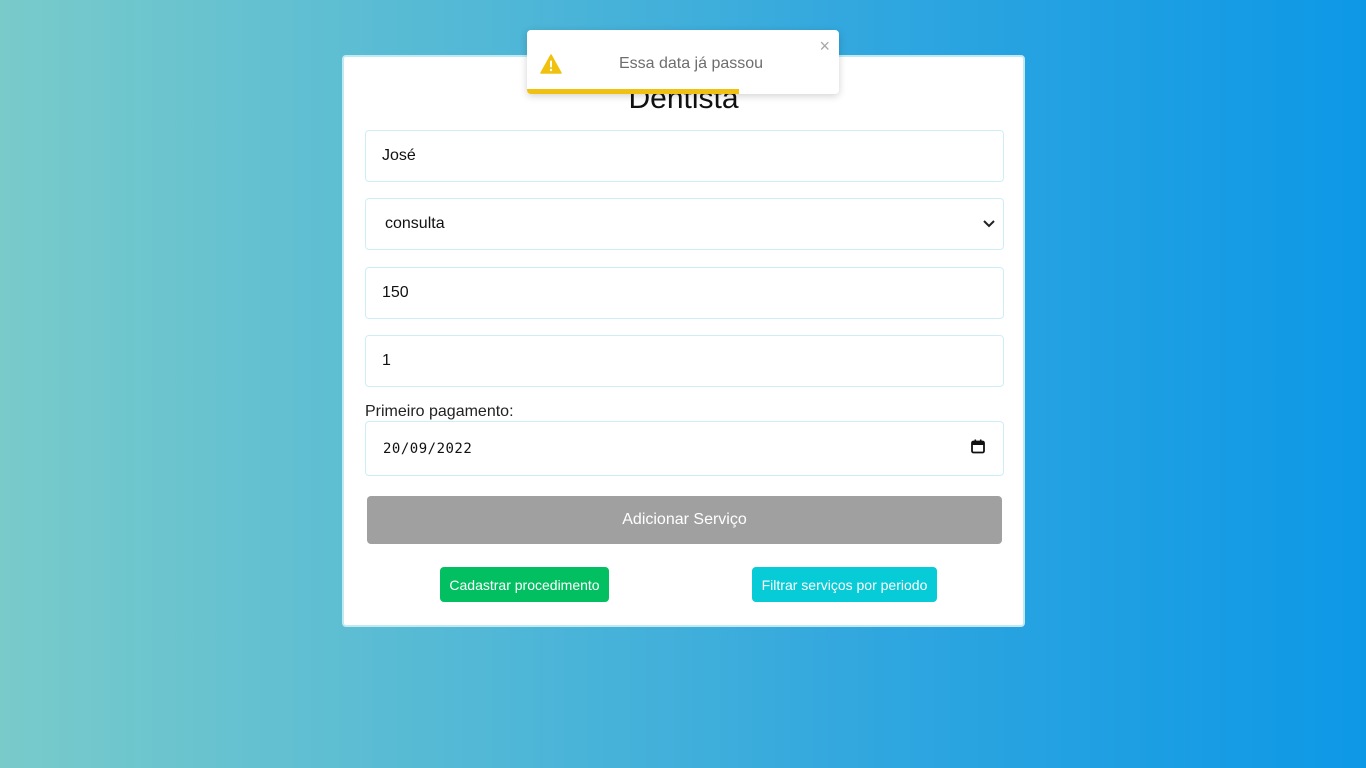 This screenshot has height=768, width=1366. I want to click on quantity-input, so click(684, 361).